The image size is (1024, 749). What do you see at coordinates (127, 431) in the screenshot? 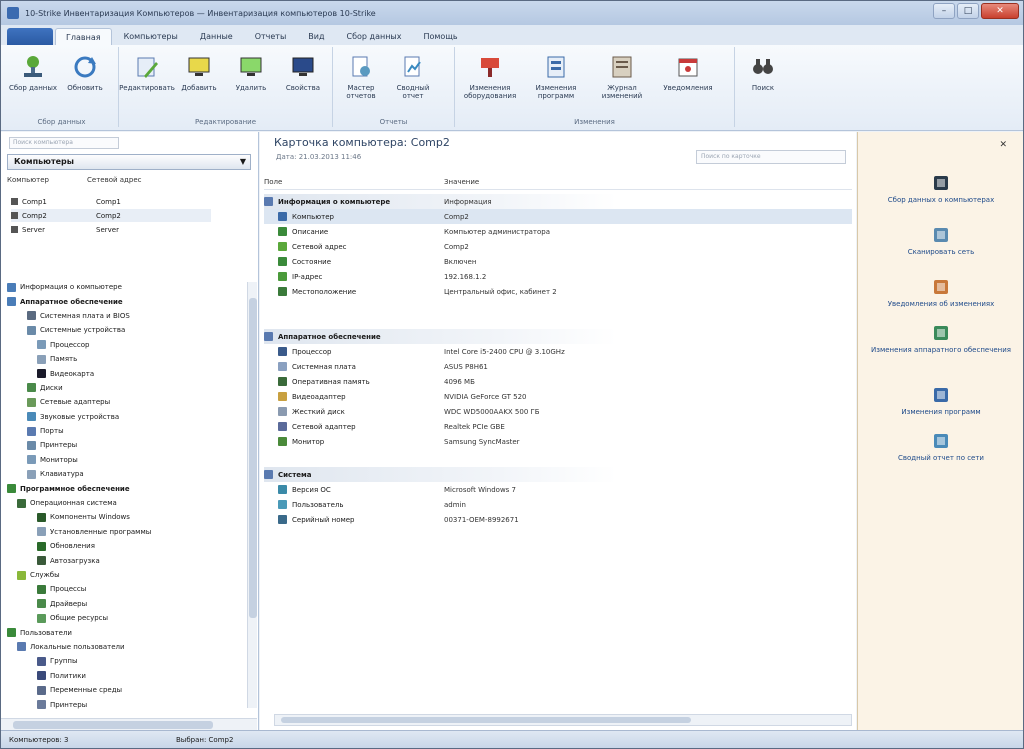
I see `tree-node: Порты` at bounding box center [127, 431].